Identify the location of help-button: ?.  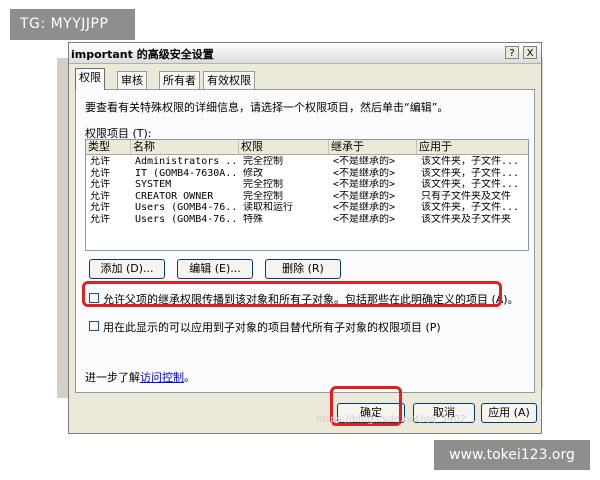
(512, 52).